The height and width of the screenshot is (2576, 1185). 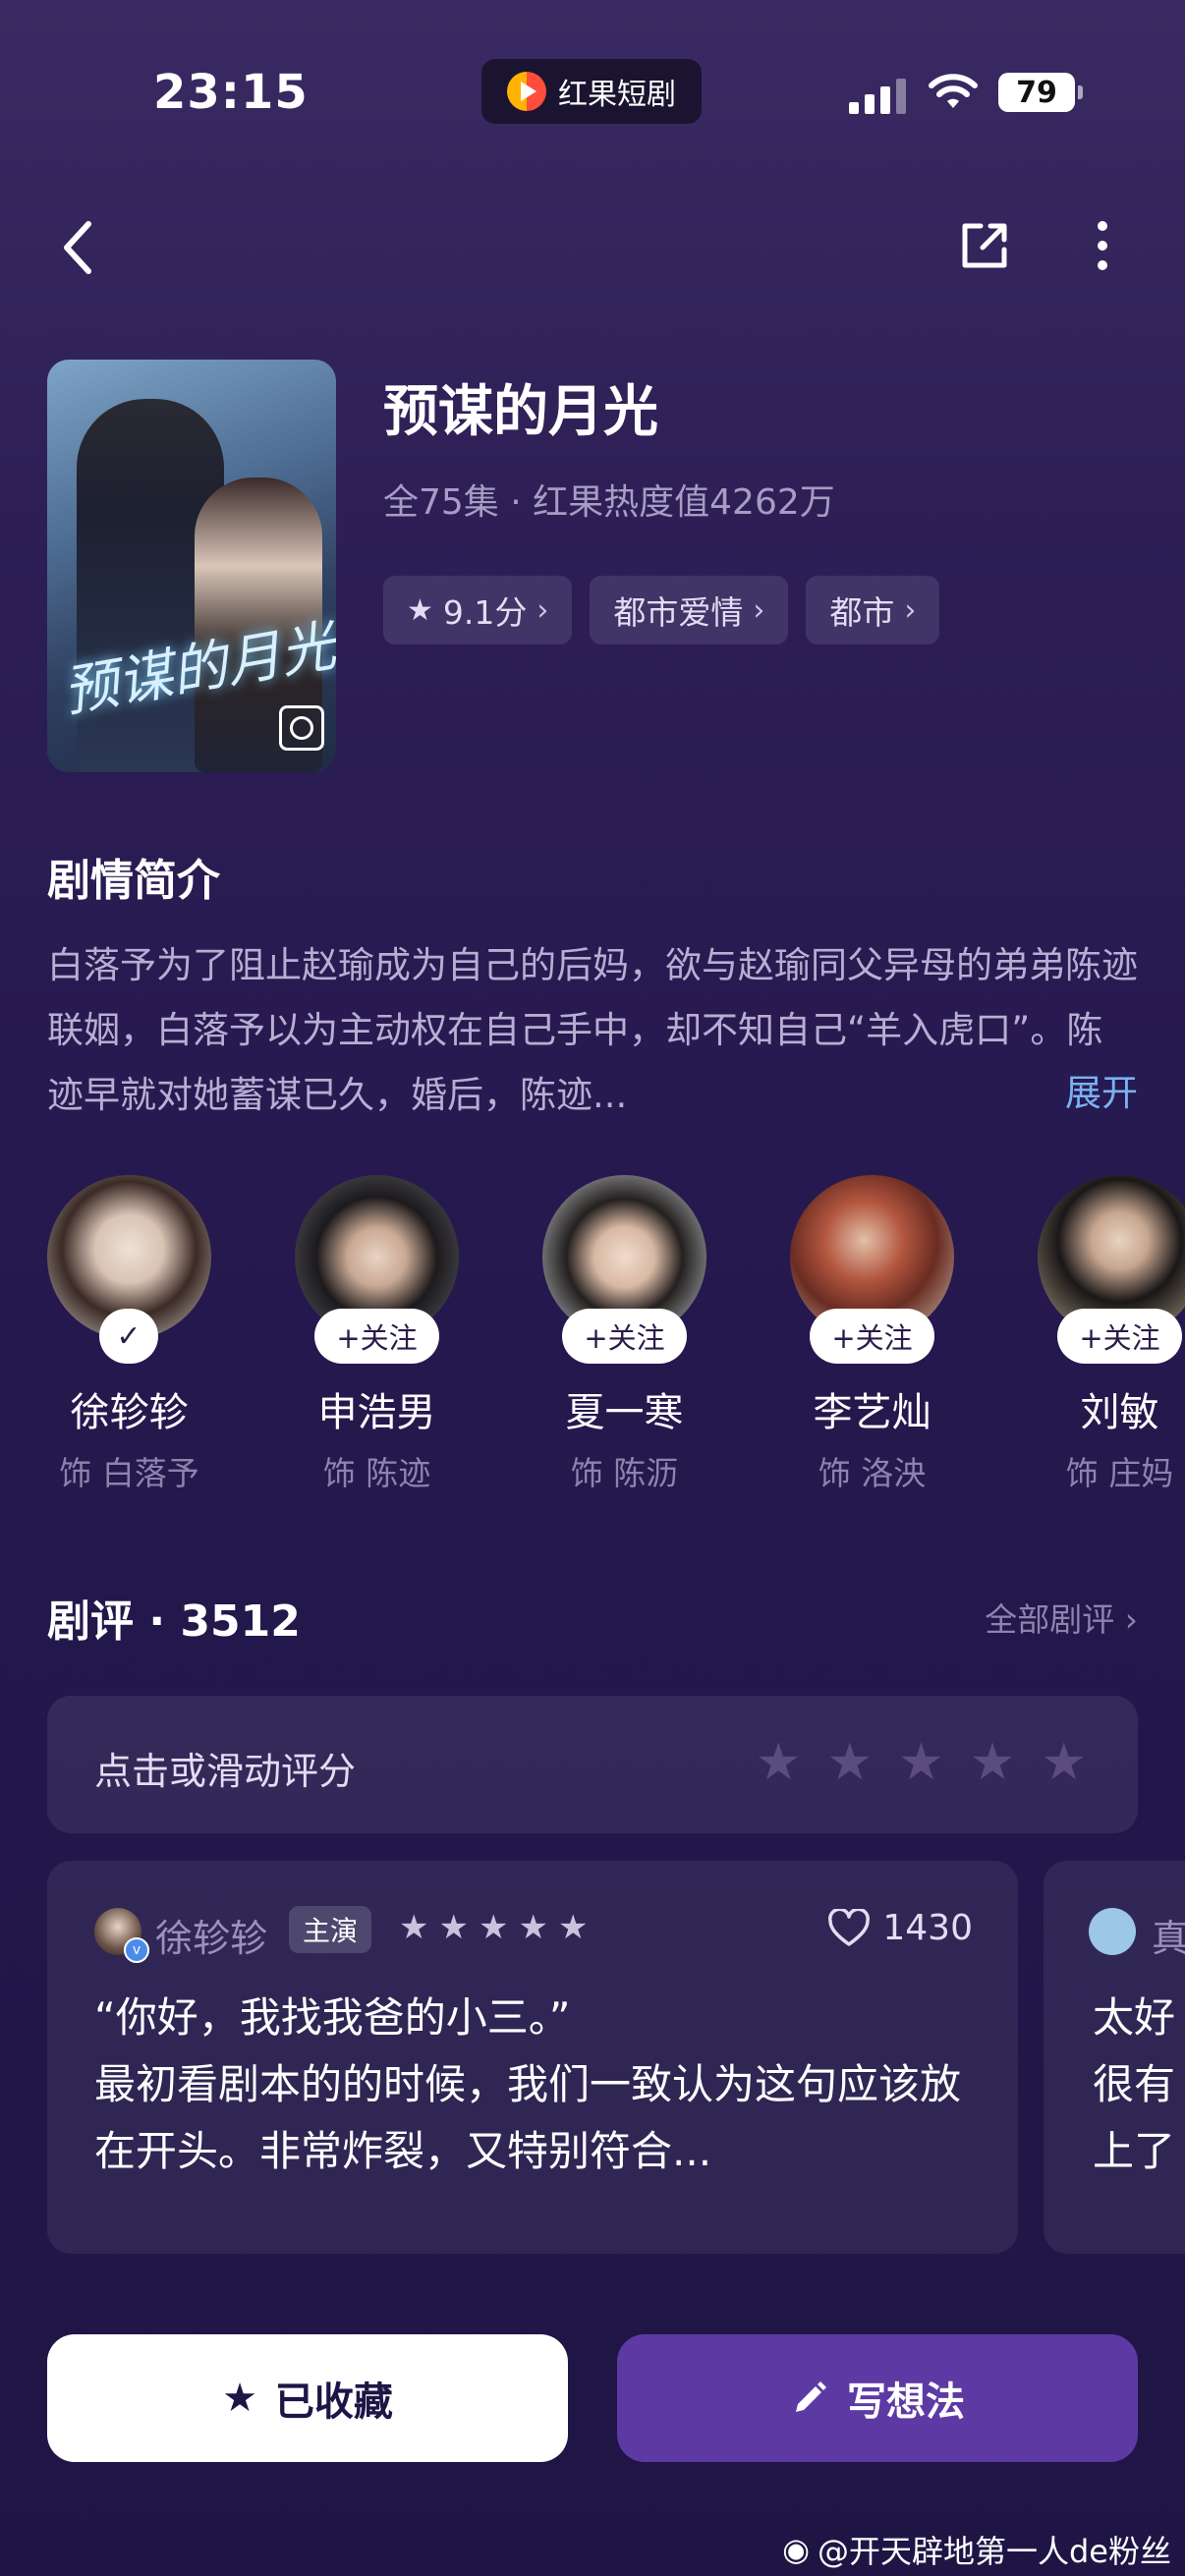 What do you see at coordinates (985, 245) in the screenshot?
I see `share-icon` at bounding box center [985, 245].